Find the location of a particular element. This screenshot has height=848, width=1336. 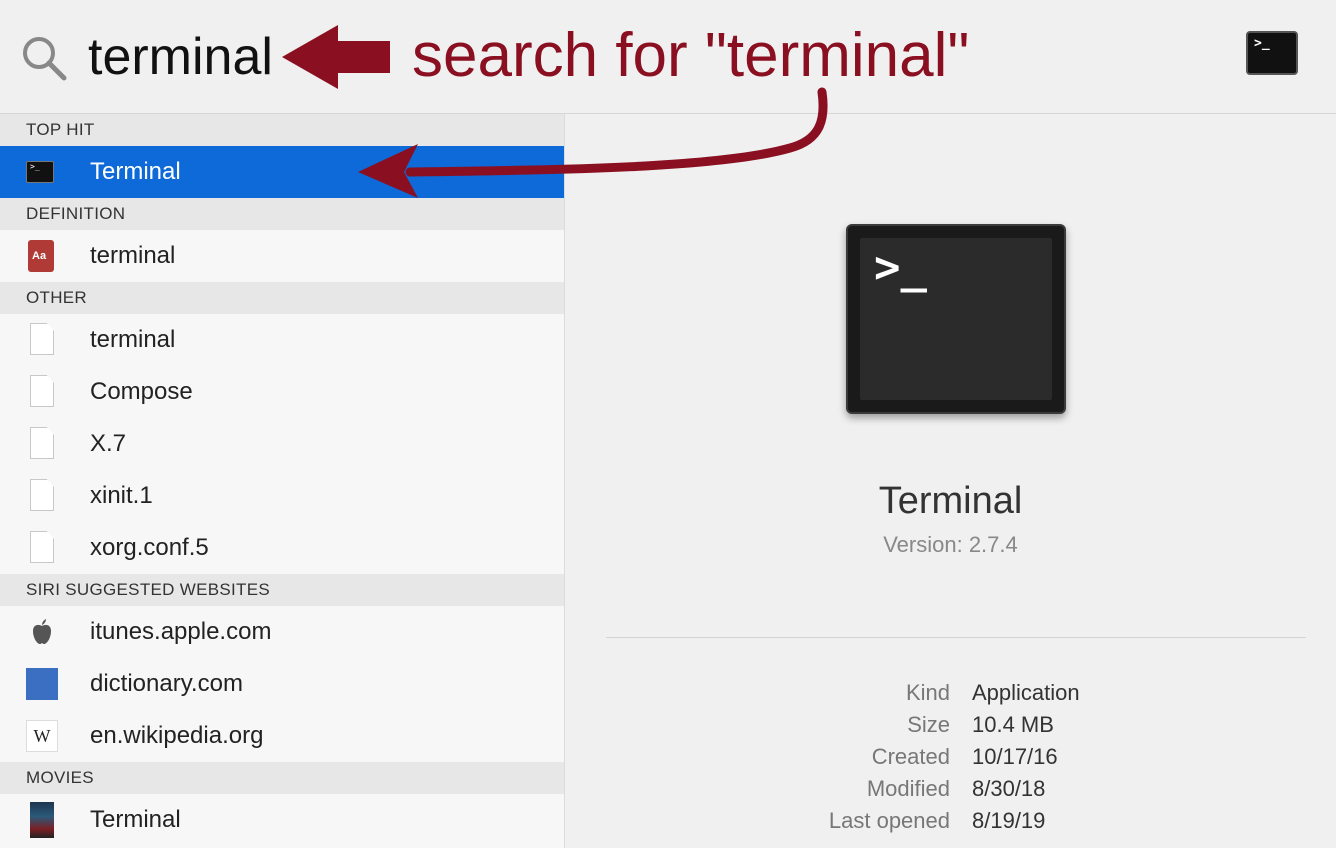

result-website-dictionary-com: dictionary.com is located at coordinates (282, 684).